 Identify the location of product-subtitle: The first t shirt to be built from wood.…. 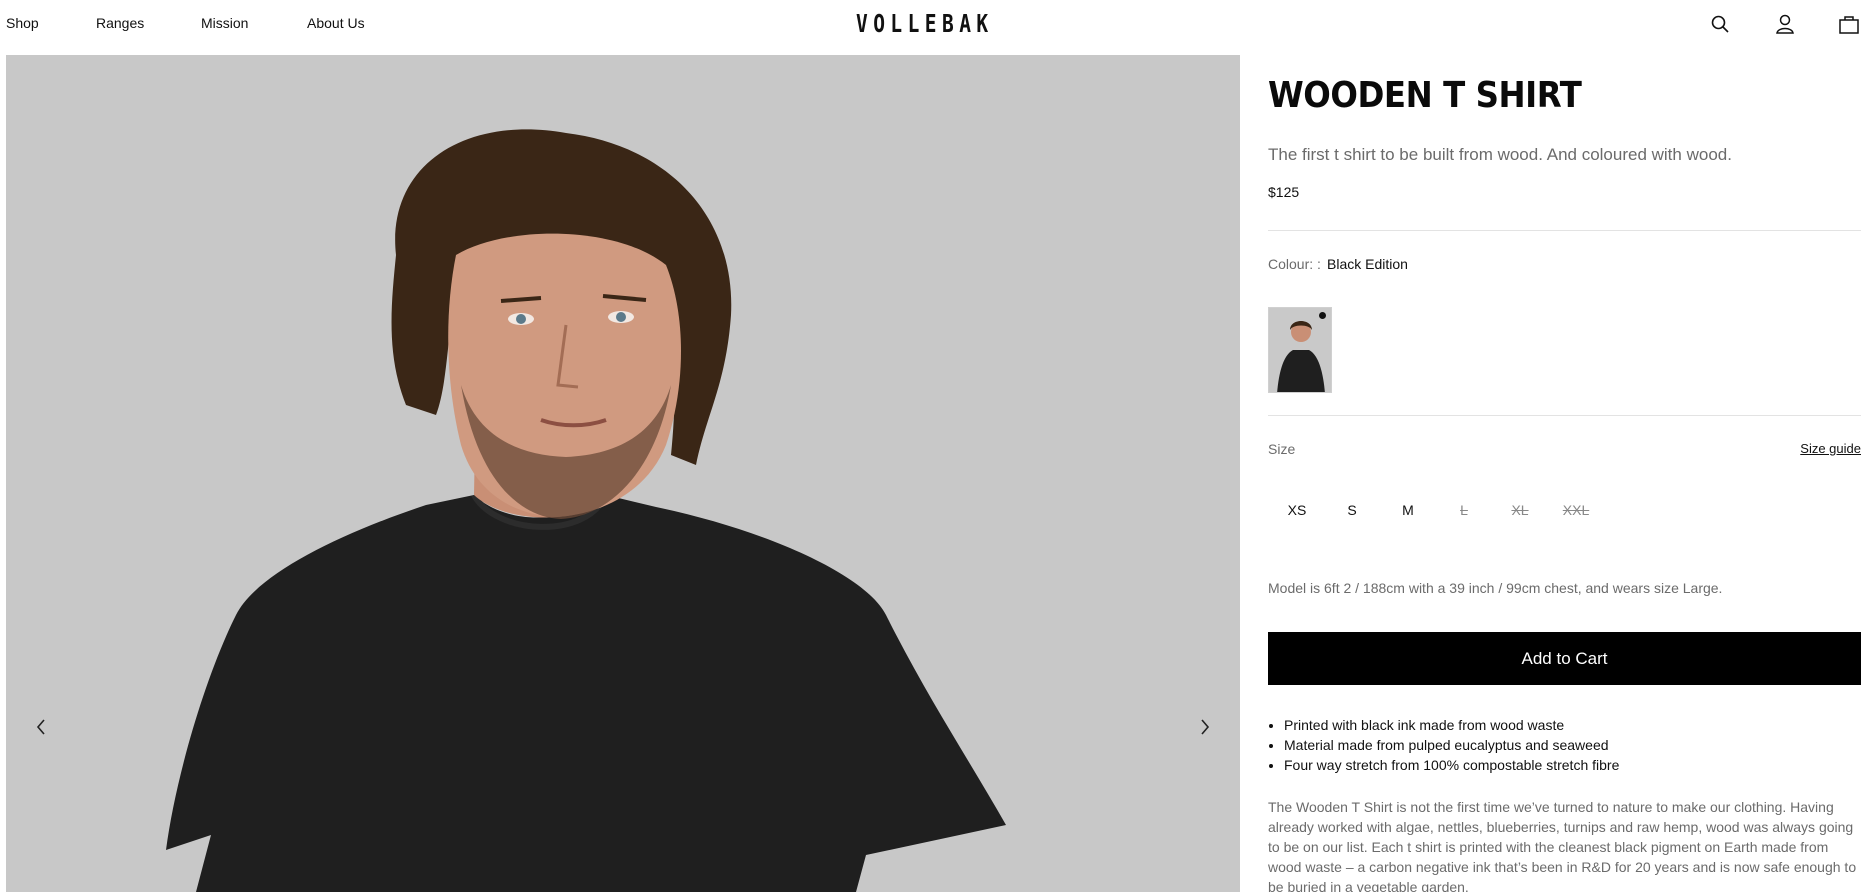
(1500, 154).